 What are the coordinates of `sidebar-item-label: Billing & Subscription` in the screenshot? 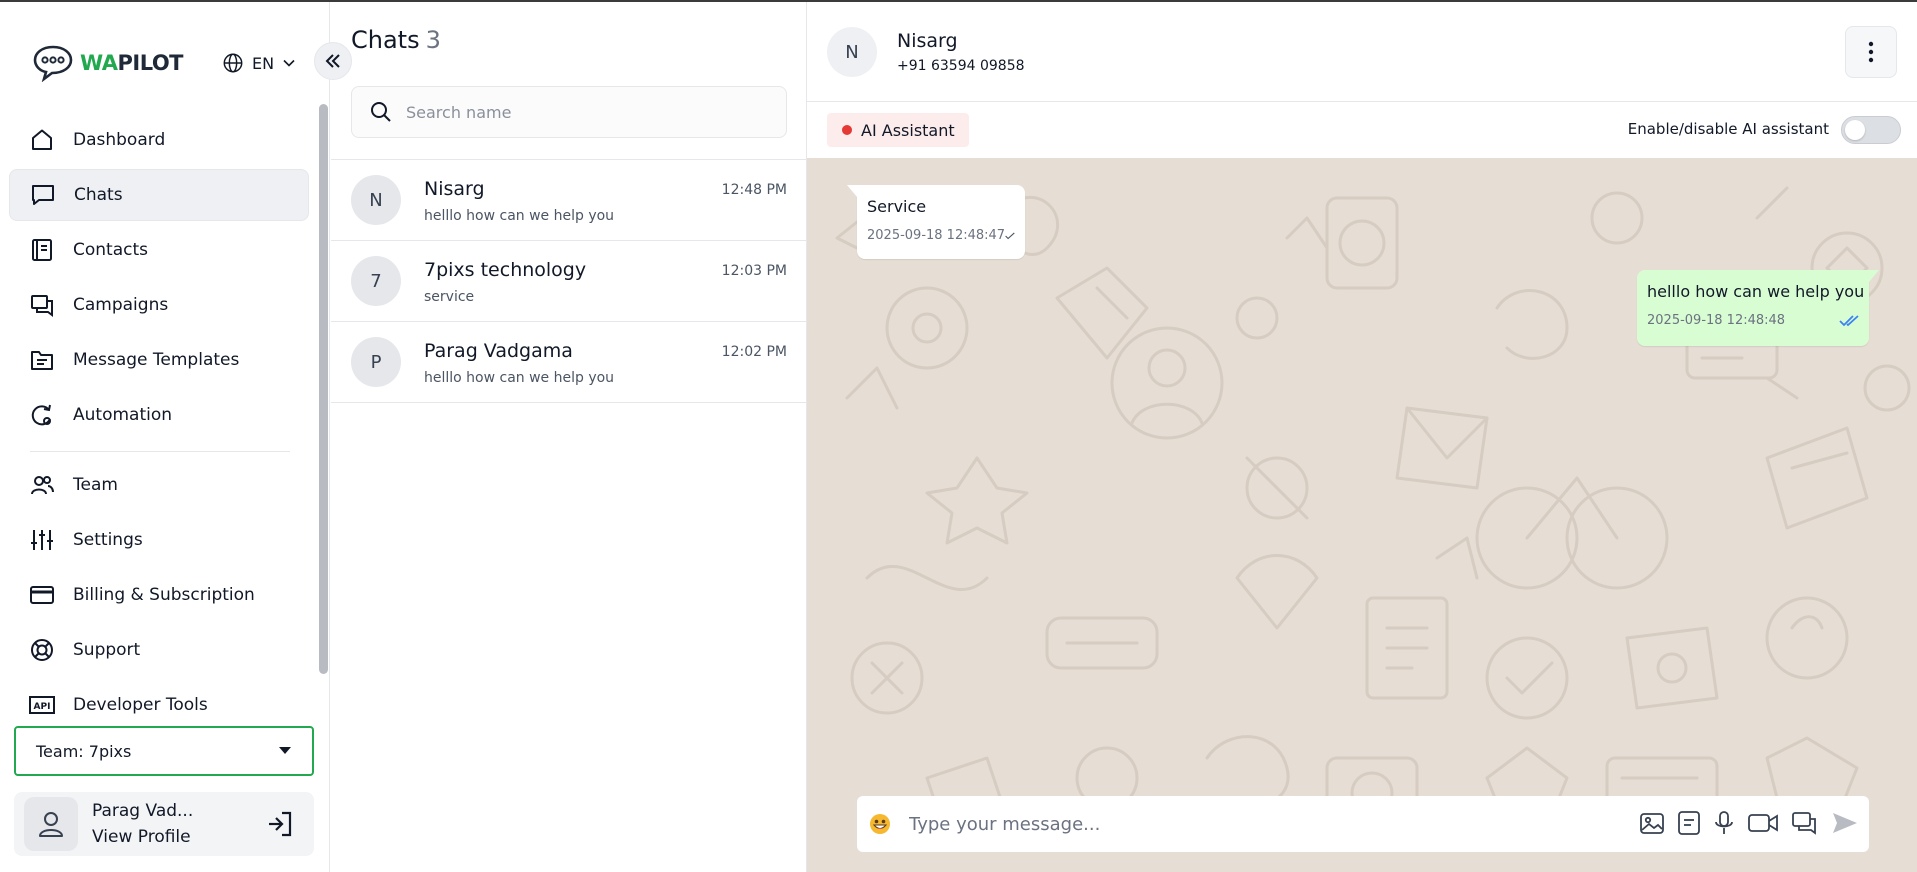 It's located at (164, 595).